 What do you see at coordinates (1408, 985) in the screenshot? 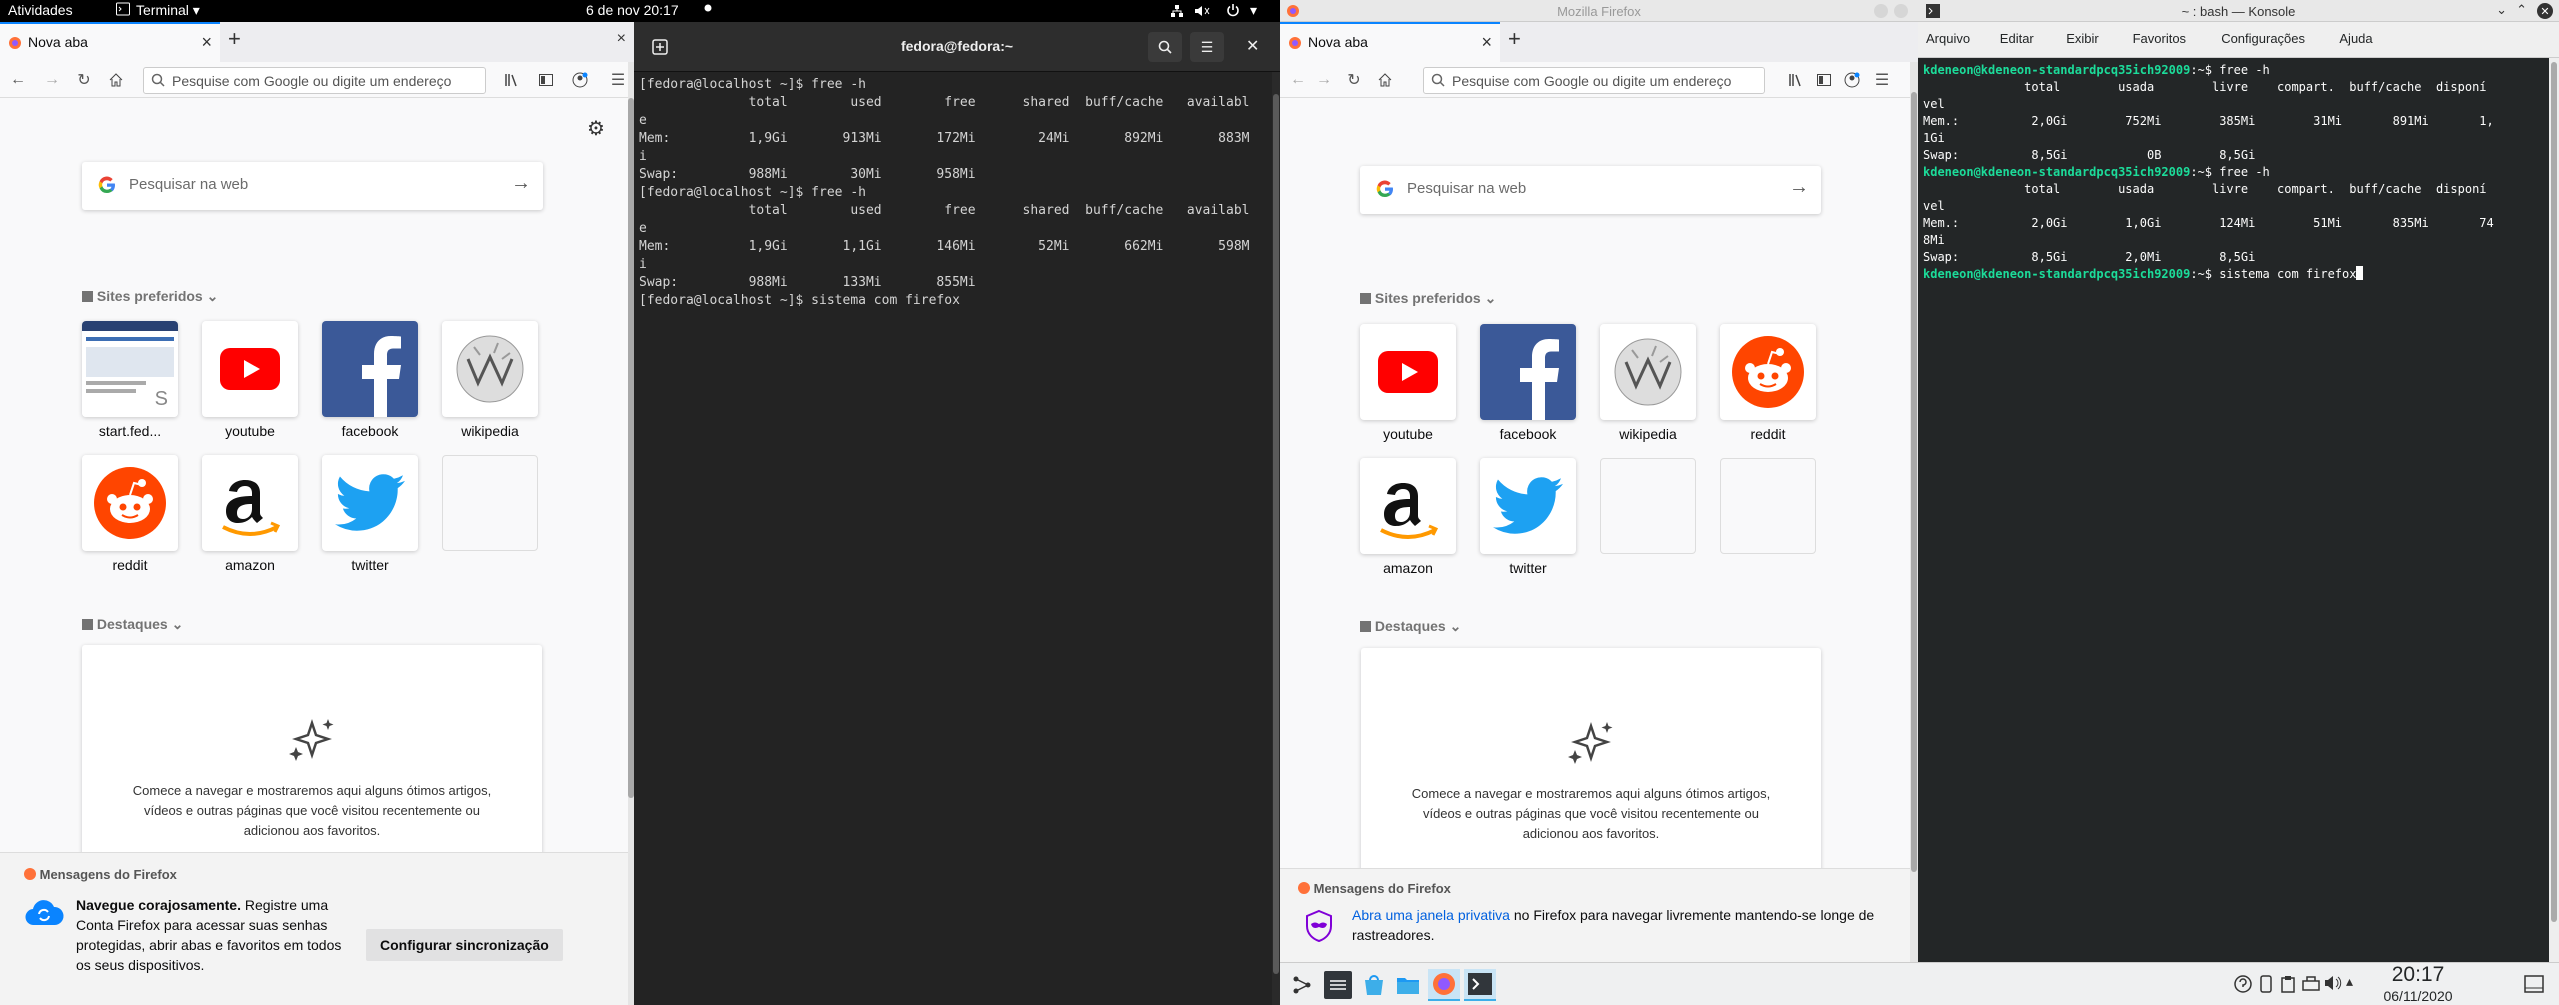
I see `file-manager-icon` at bounding box center [1408, 985].